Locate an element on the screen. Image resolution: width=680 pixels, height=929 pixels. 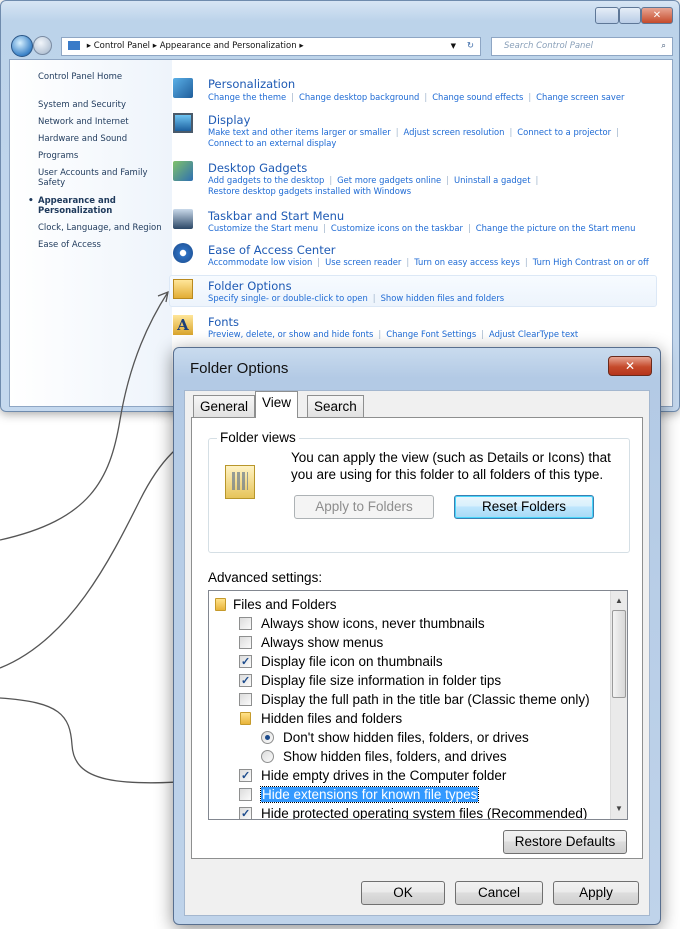
tree-scrollbar: ▲ ▼ is located at coordinates (618, 705).